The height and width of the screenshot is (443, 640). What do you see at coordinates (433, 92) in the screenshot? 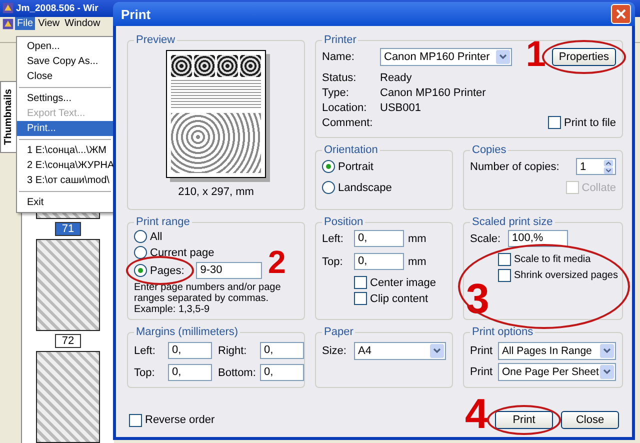
I see `info-value: Canon MP160 Printer` at bounding box center [433, 92].